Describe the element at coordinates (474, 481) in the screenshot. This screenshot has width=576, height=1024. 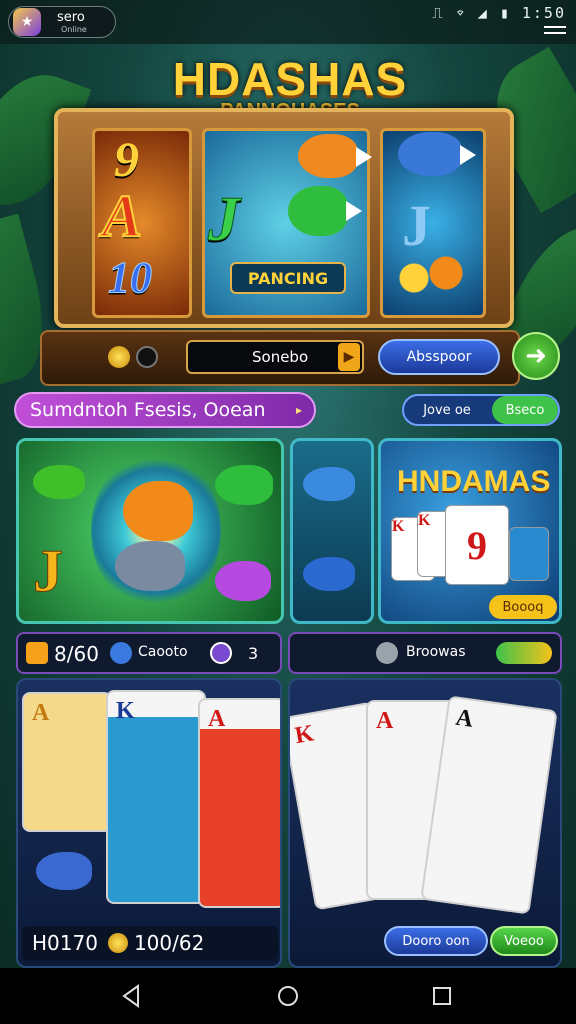
I see `cards-tile-title: HNDAMAS` at that location.